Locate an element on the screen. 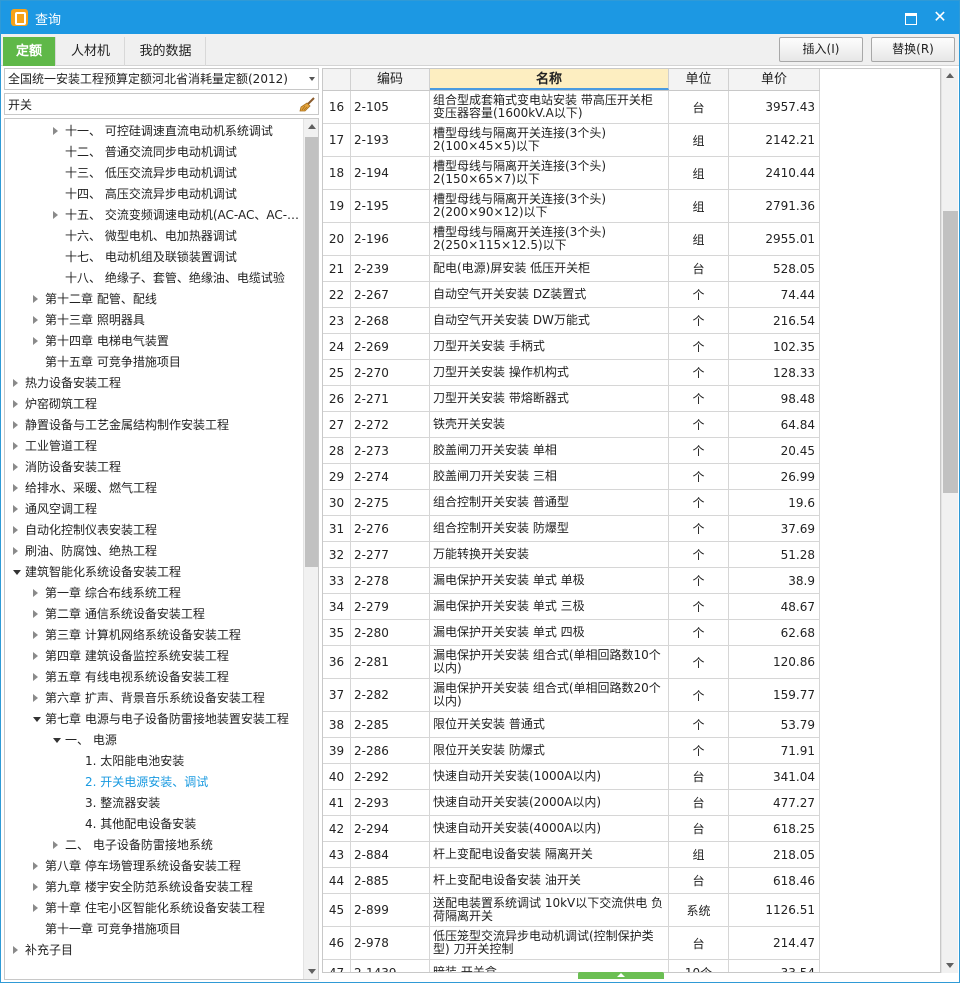 Image resolution: width=960 pixels, height=983 pixels. row-name: 低压笼型交流异步电动机调试(控制保护类型) 刀开关控制 is located at coordinates (549, 943).